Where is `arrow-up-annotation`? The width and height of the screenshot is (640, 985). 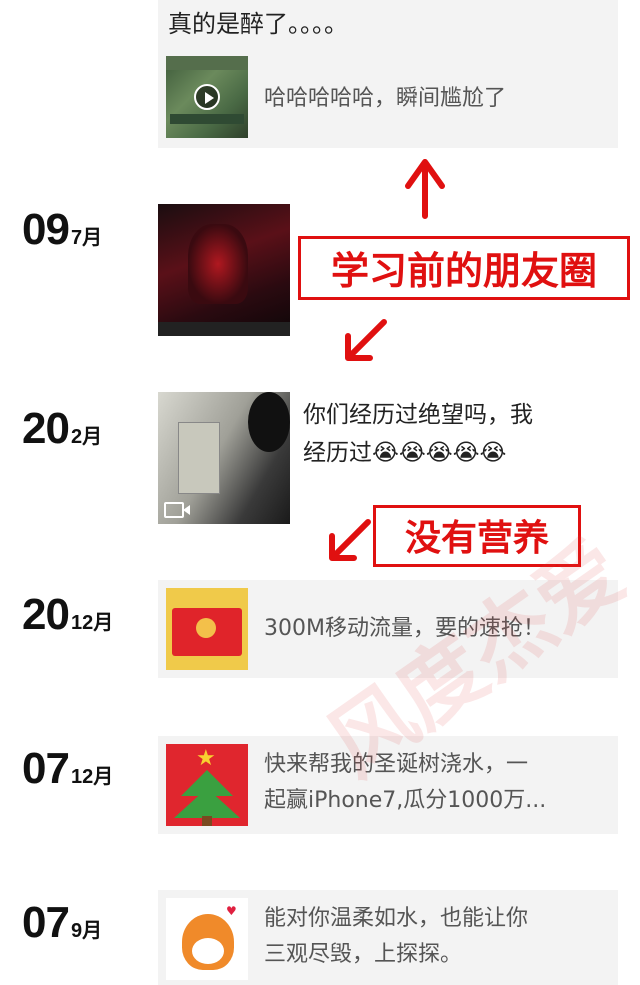 arrow-up-annotation is located at coordinates (425, 189).